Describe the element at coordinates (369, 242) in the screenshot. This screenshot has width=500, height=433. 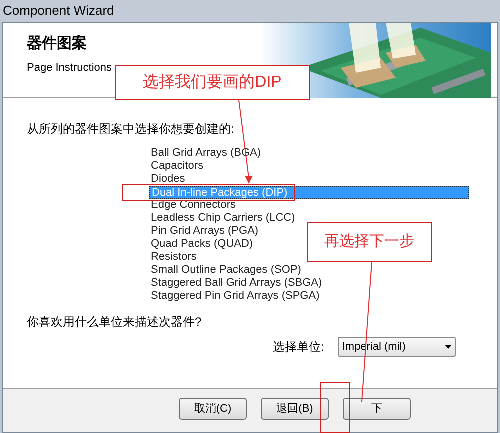
I see `annotation-callout: 再选择下一步` at that location.